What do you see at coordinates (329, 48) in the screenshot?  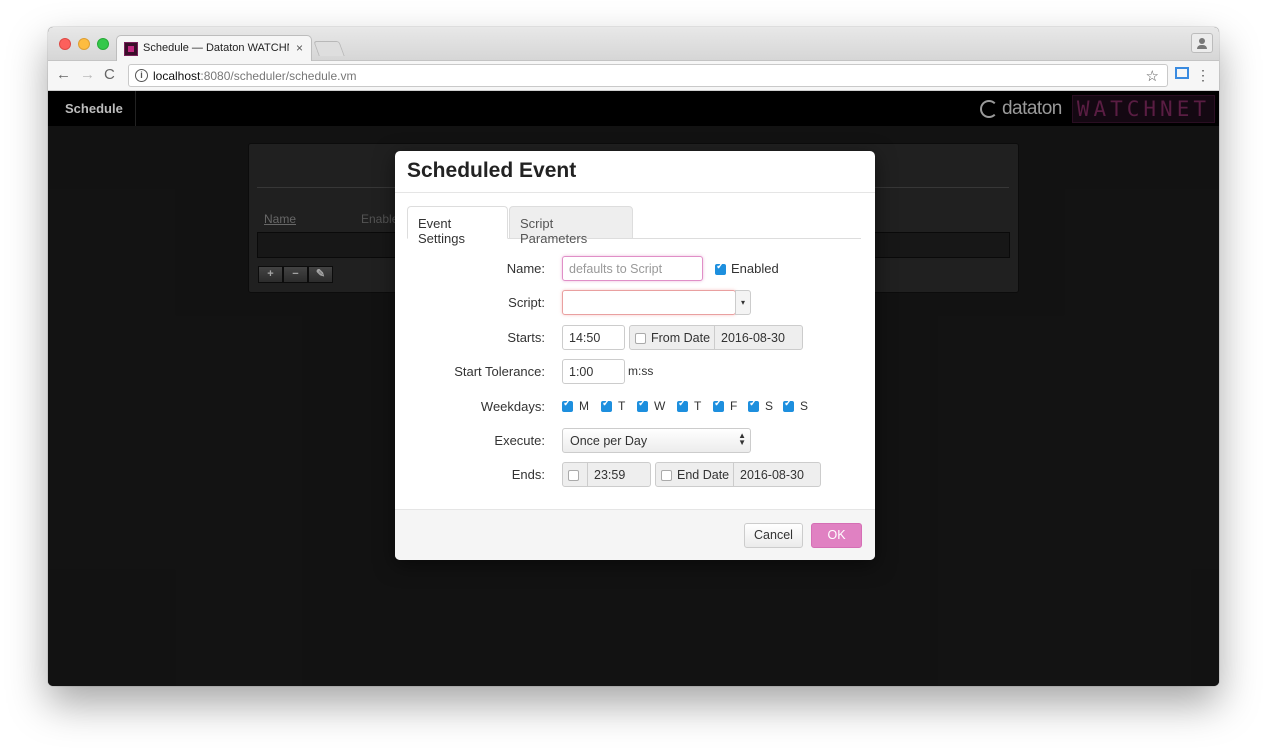 I see `new-tab-button` at bounding box center [329, 48].